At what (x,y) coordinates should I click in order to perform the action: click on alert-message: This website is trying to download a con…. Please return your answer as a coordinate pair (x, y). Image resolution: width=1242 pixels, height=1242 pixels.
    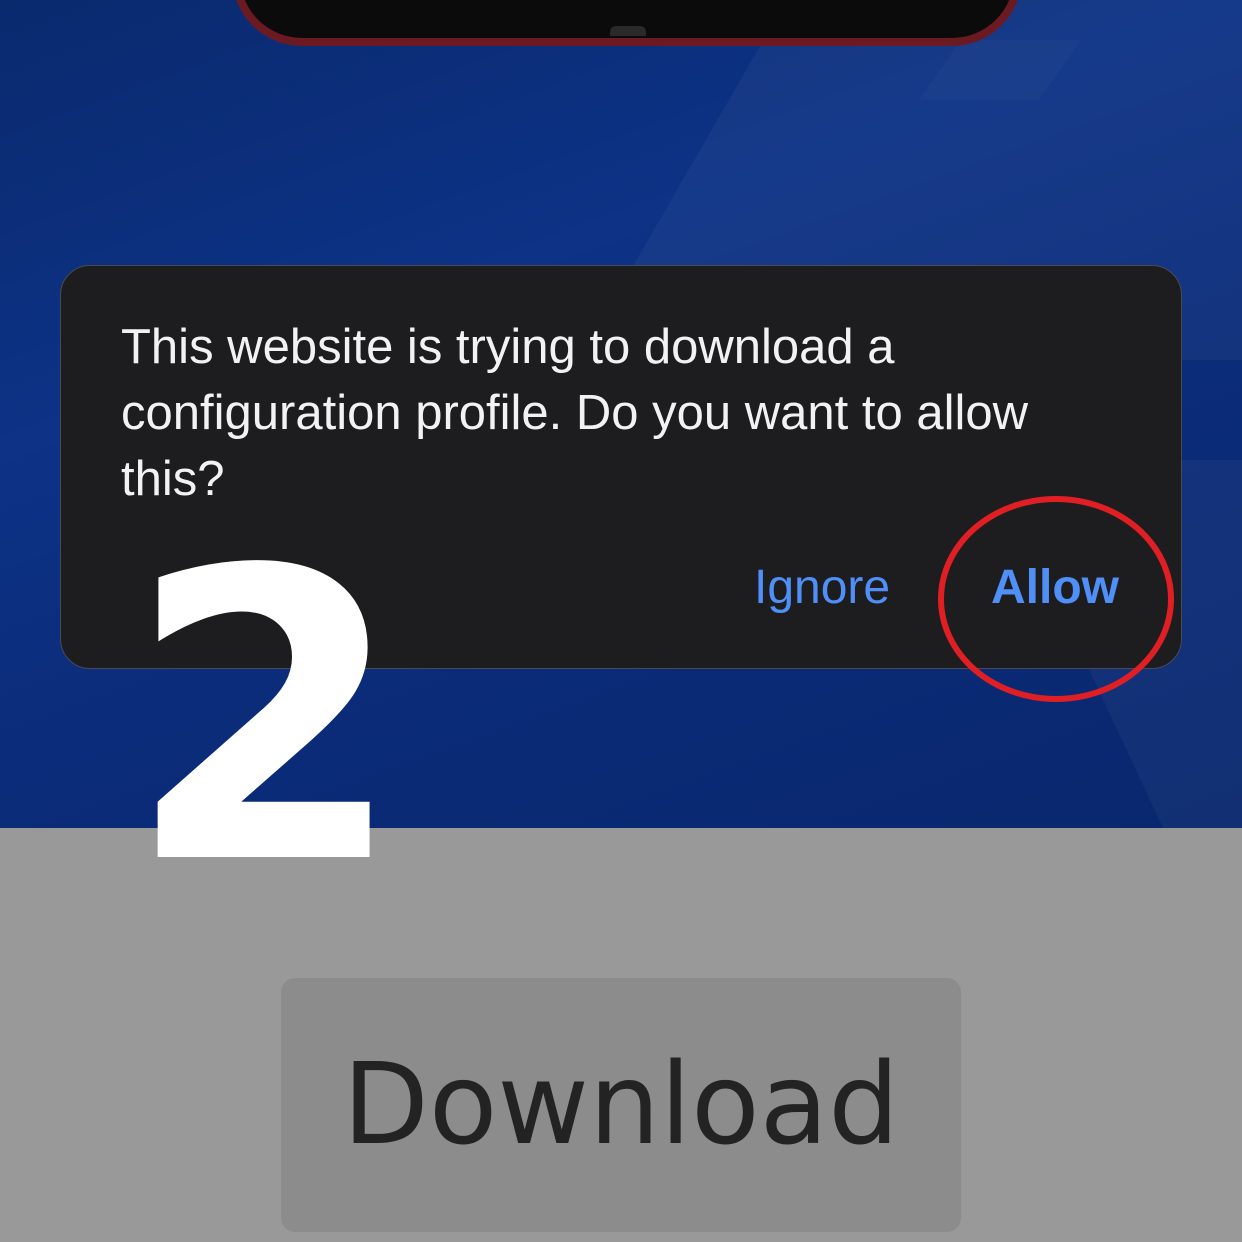
    Looking at the image, I should click on (575, 413).